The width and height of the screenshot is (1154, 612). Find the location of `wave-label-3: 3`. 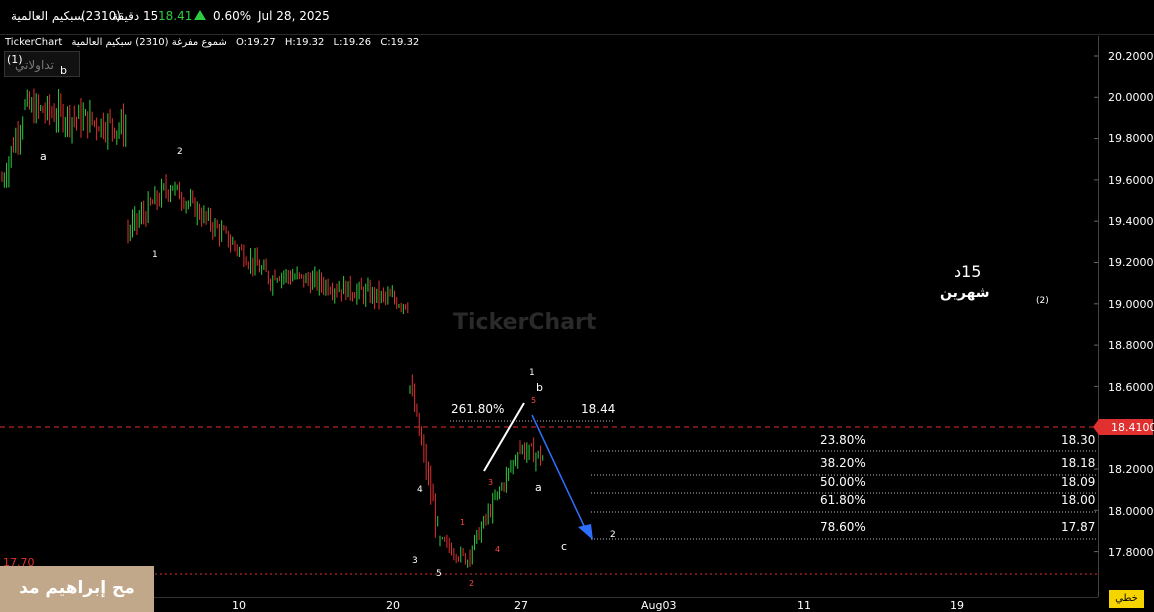

wave-label-3: 3 is located at coordinates (415, 561).